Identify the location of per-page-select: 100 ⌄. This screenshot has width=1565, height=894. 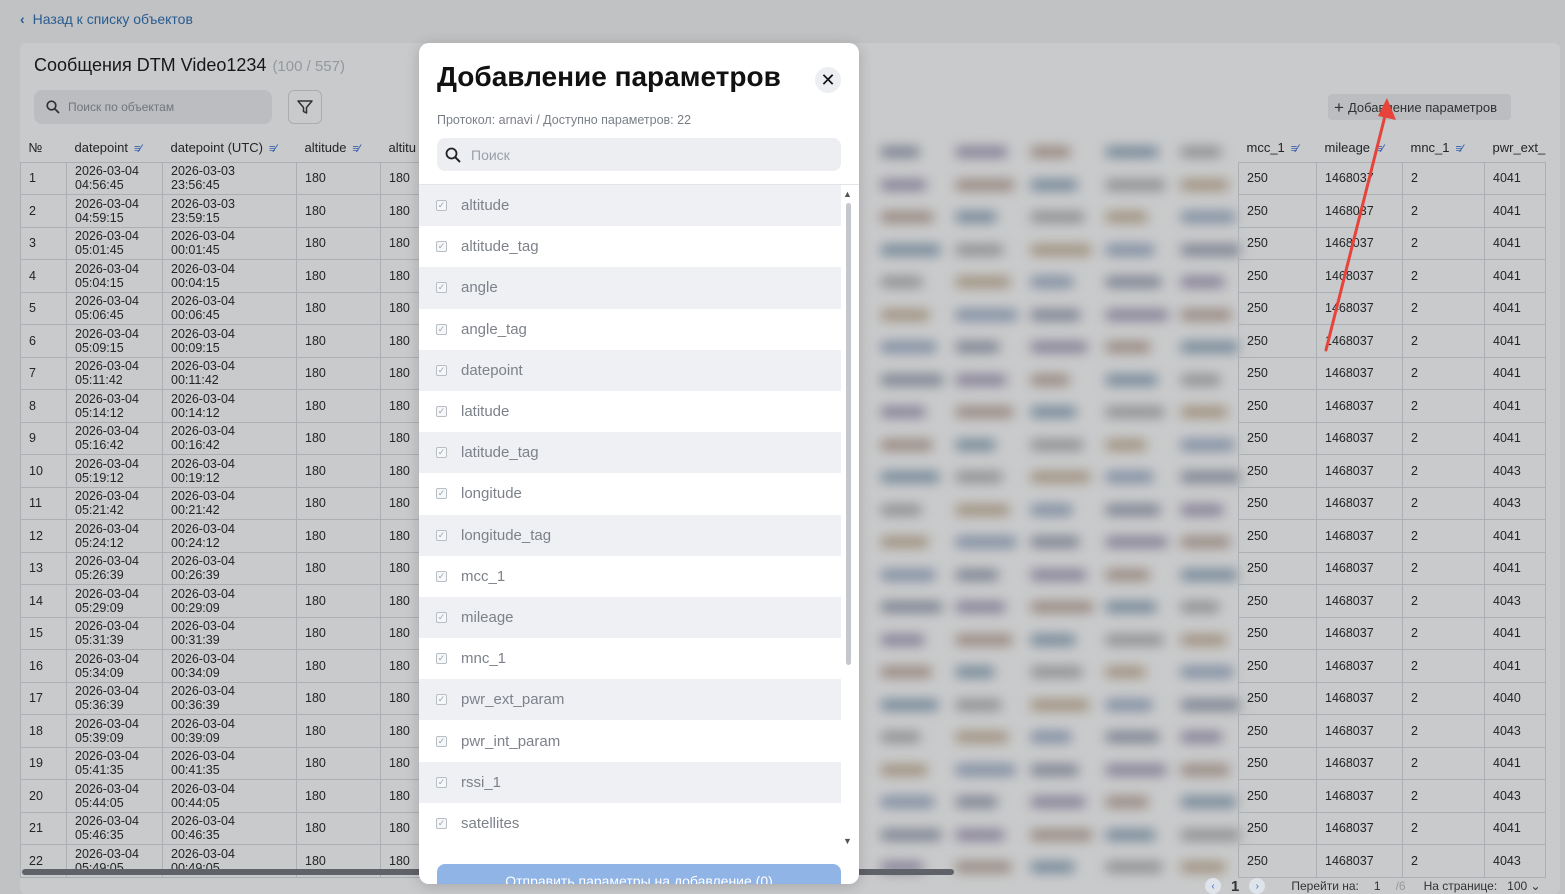
(1523, 886).